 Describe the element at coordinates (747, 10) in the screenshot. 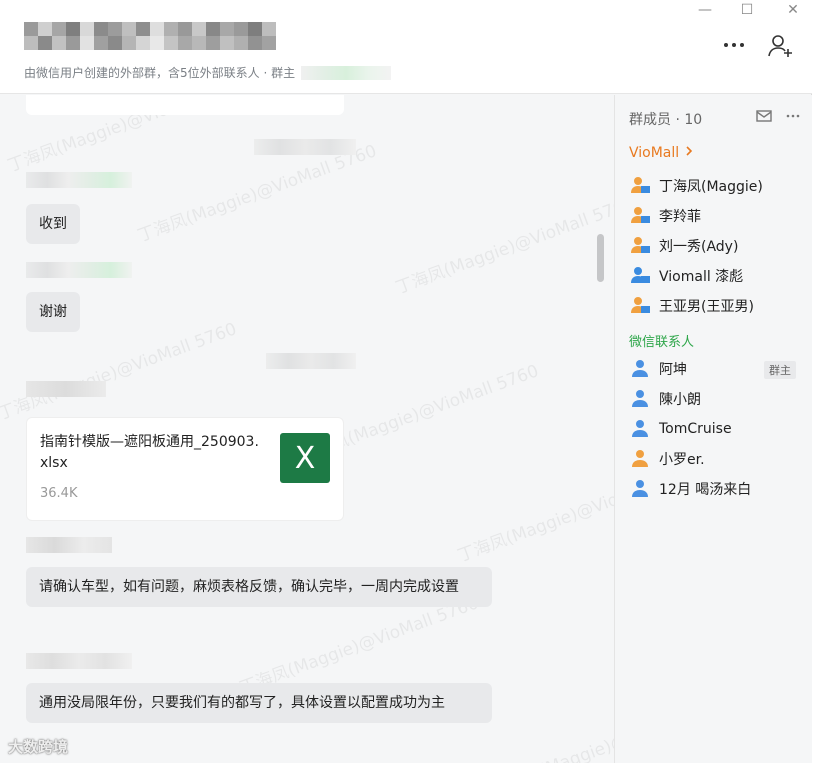

I see `maximize-button: ☐` at that location.